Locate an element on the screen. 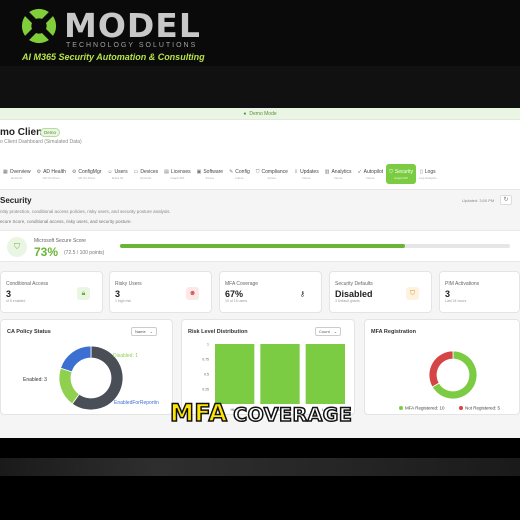  updated-time: Updated: 3:00 PM is located at coordinates (478, 200).